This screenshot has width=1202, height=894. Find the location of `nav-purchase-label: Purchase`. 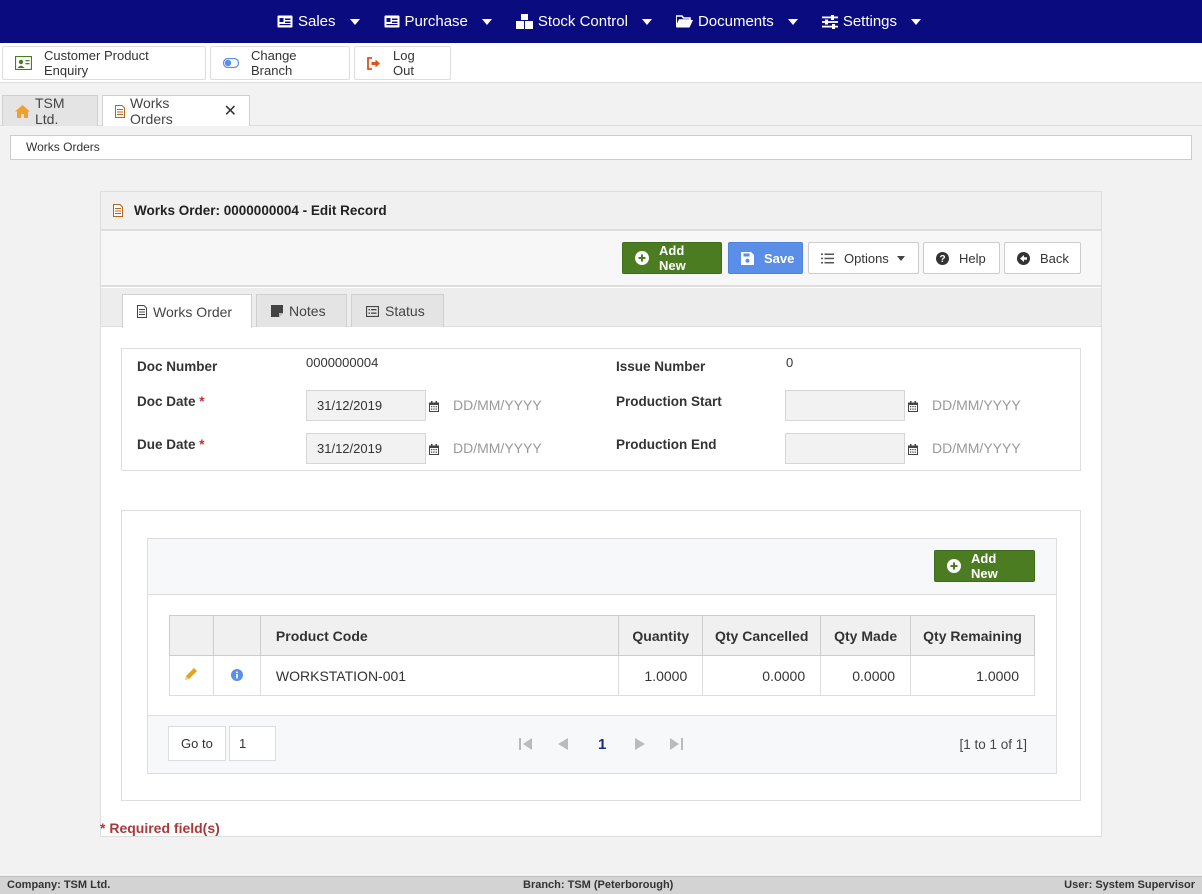

nav-purchase-label: Purchase is located at coordinates (436, 21).